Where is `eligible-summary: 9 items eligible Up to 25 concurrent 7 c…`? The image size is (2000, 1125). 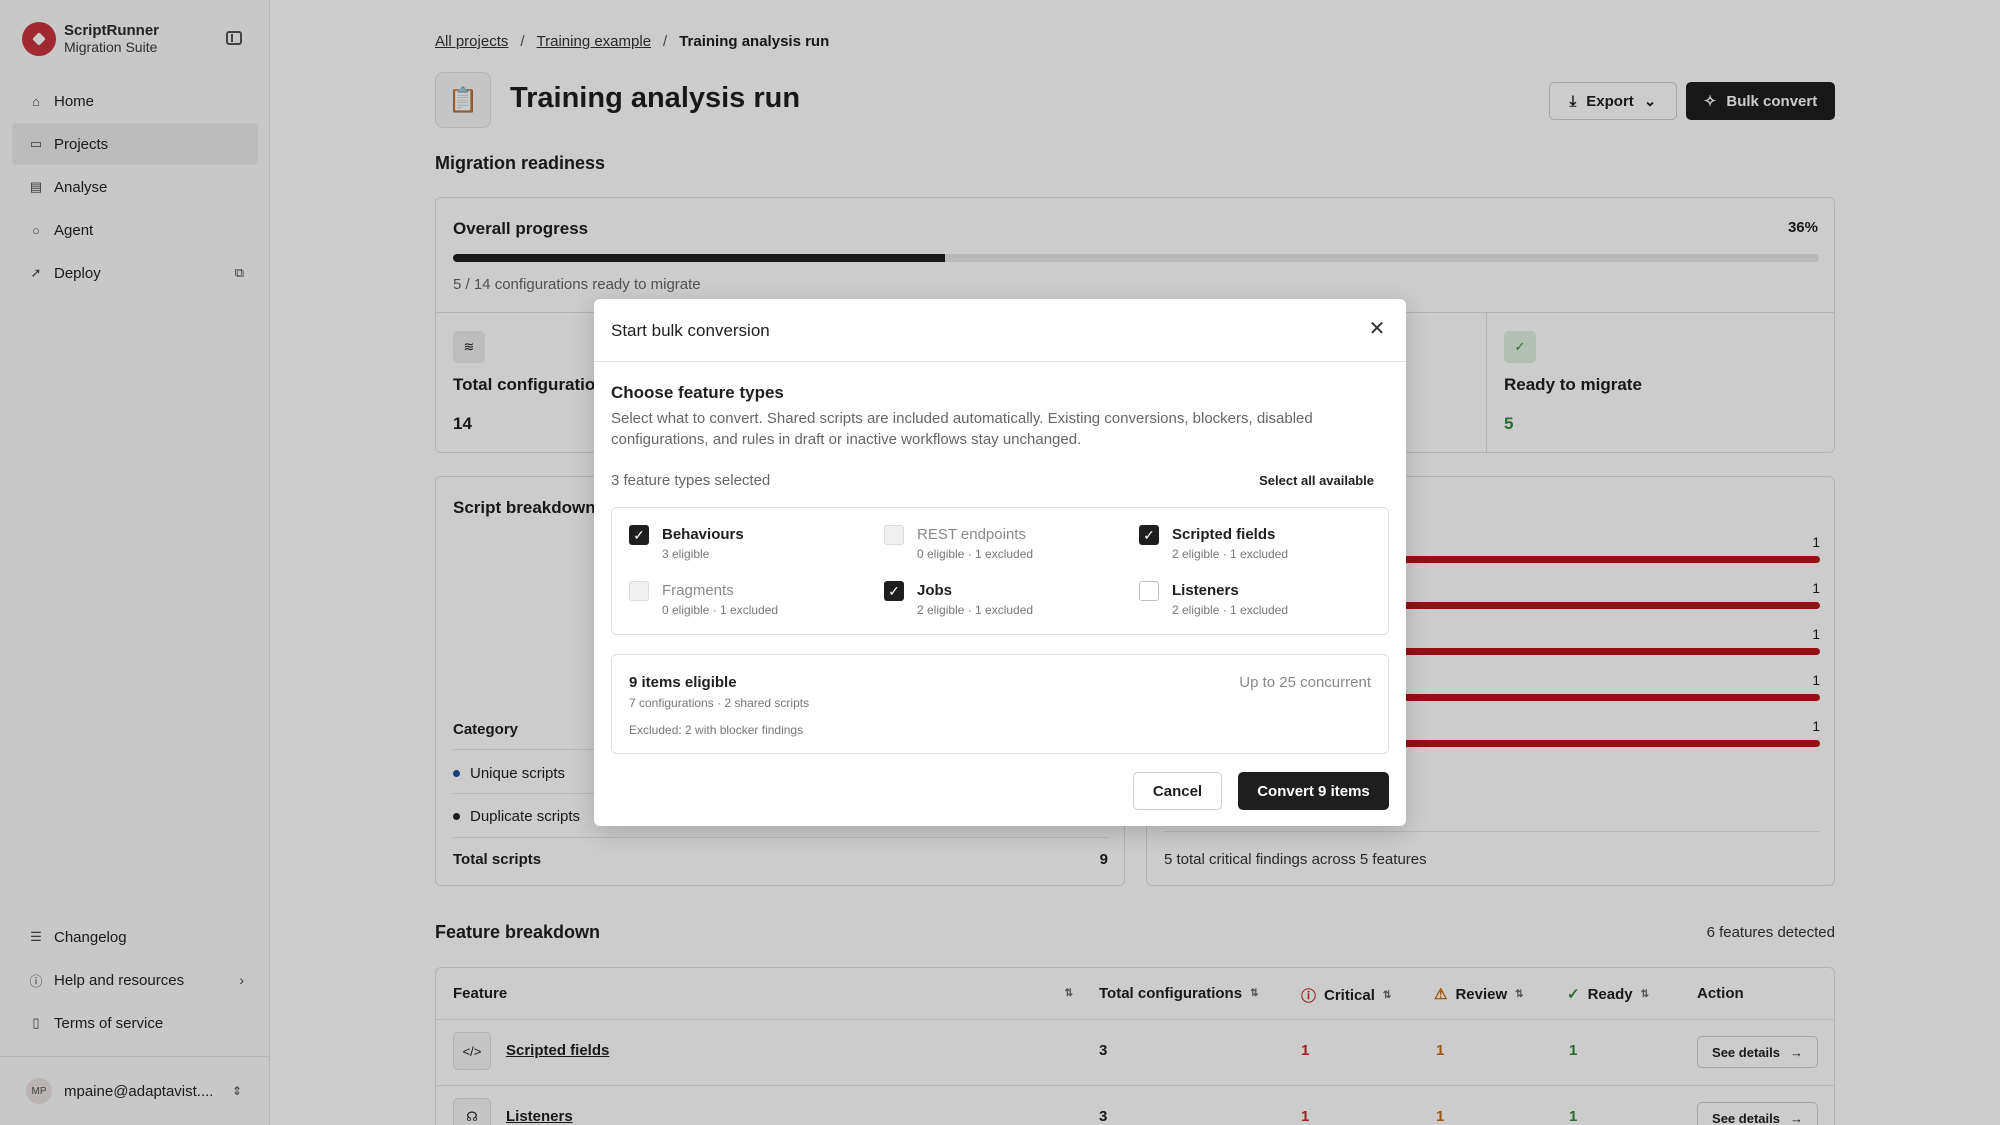
eligible-summary: 9 items eligible Up to 25 concurrent 7 c… is located at coordinates (1000, 704).